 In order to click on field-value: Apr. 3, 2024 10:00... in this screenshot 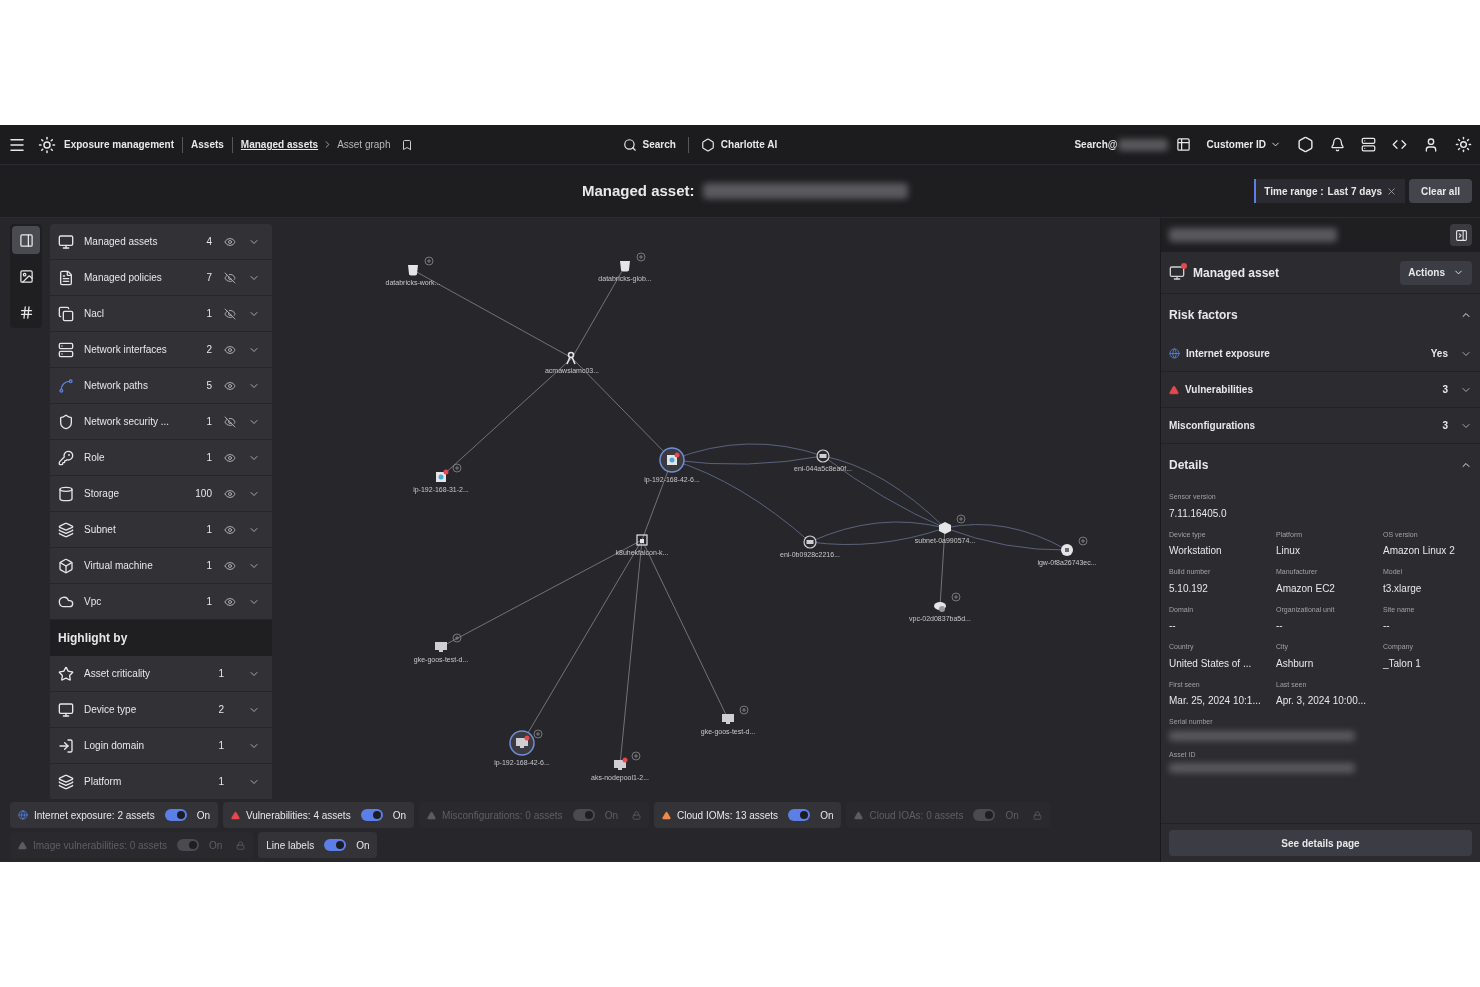, I will do `click(1322, 701)`.